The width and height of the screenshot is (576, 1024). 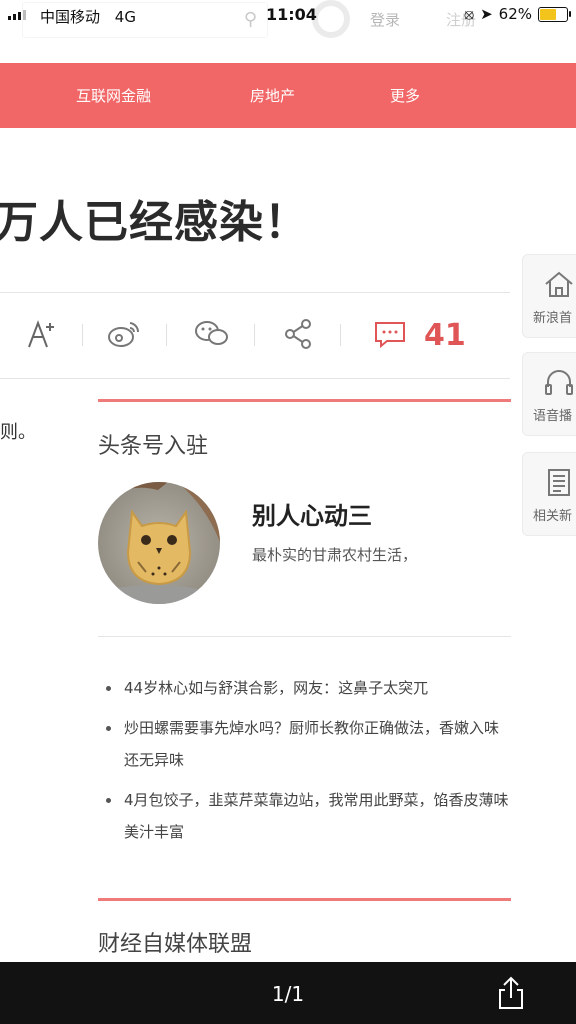 I want to click on wechat-share-button, so click(x=212, y=334).